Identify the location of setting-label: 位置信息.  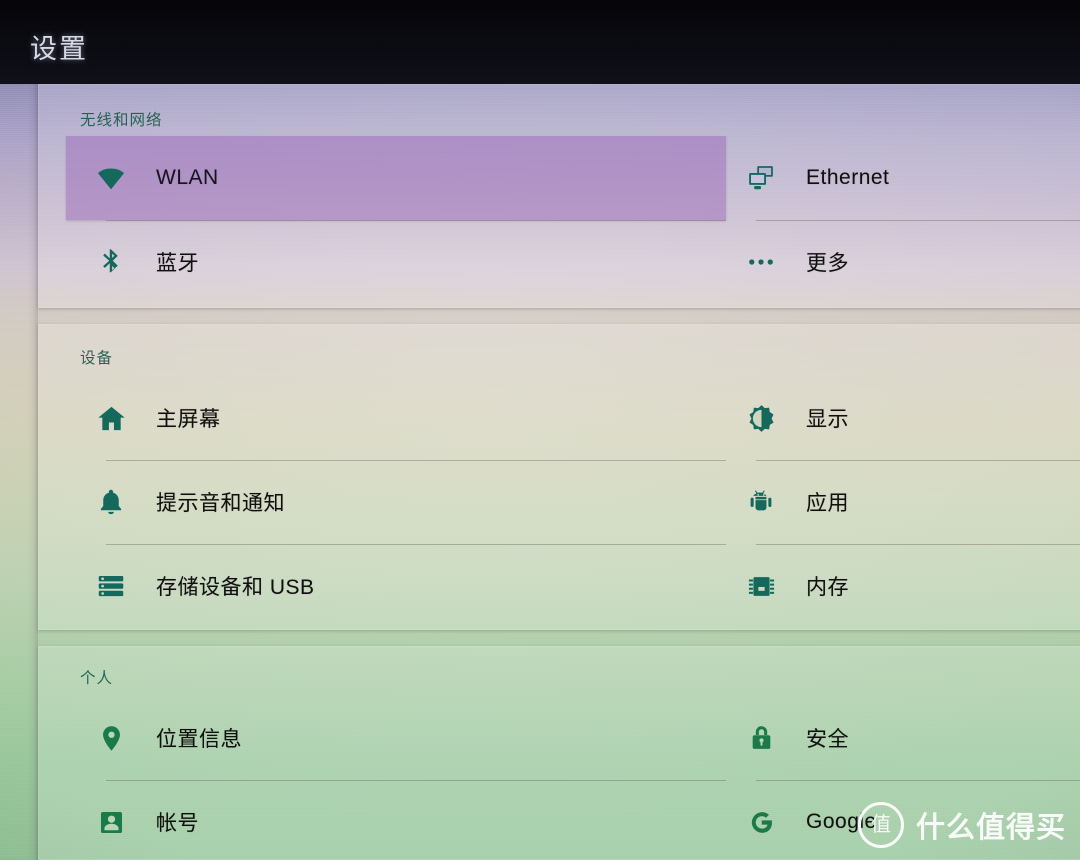
(199, 739).